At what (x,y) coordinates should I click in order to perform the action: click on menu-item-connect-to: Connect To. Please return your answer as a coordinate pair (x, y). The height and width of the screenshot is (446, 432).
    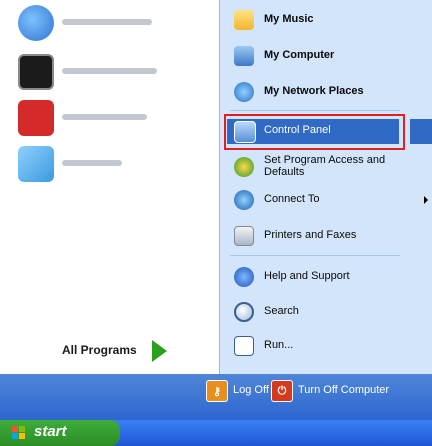
    Looking at the image, I should click on (315, 200).